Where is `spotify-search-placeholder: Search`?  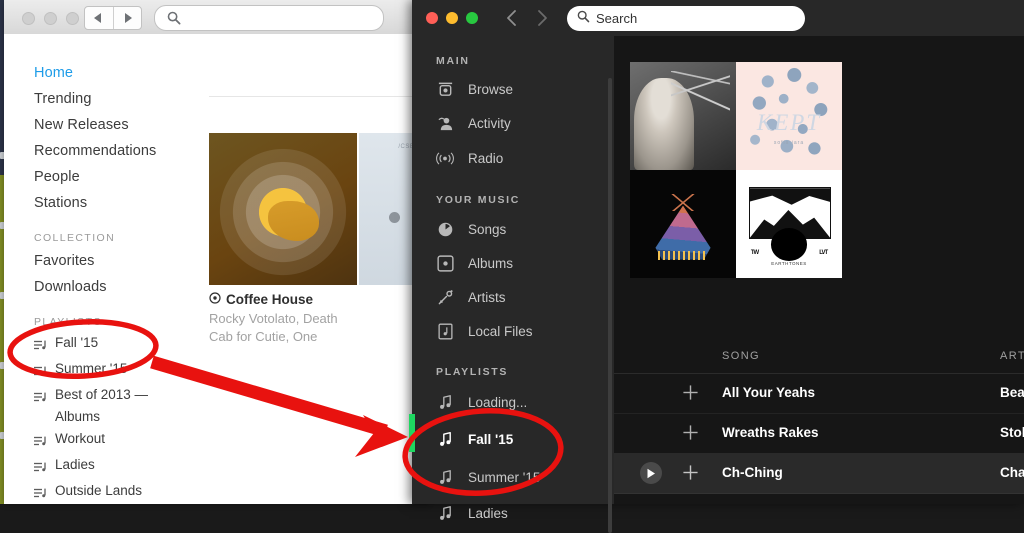
spotify-search-placeholder: Search is located at coordinates (617, 18).